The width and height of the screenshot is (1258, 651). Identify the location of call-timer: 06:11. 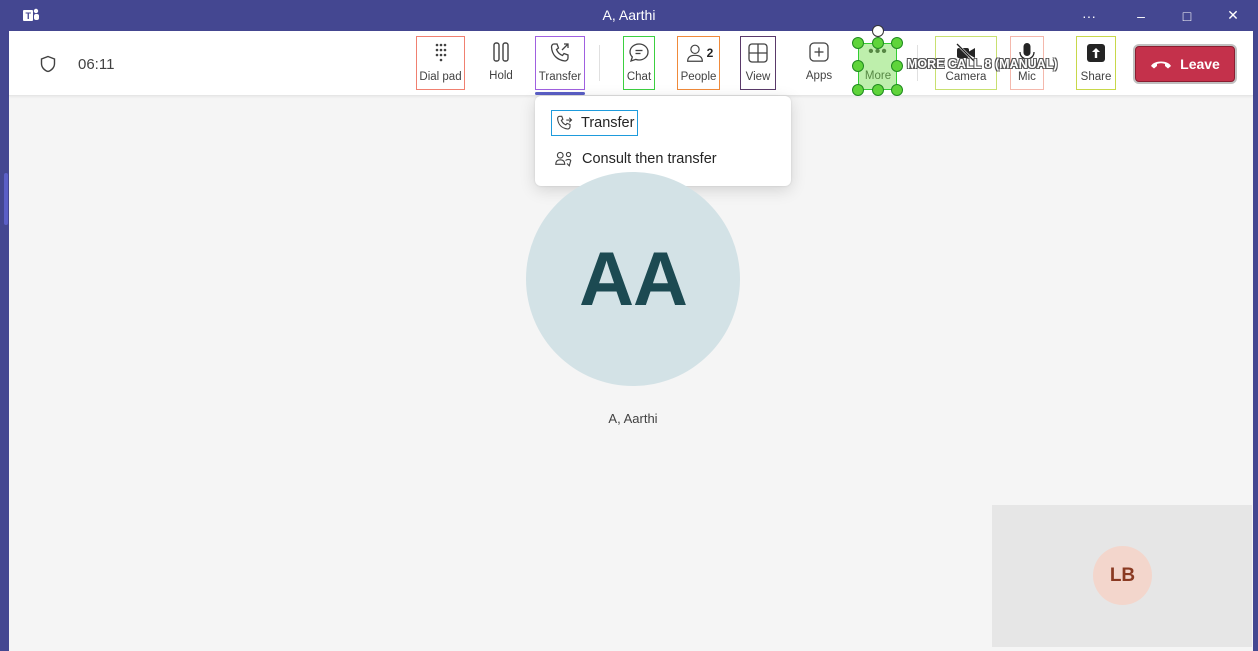
(96, 64).